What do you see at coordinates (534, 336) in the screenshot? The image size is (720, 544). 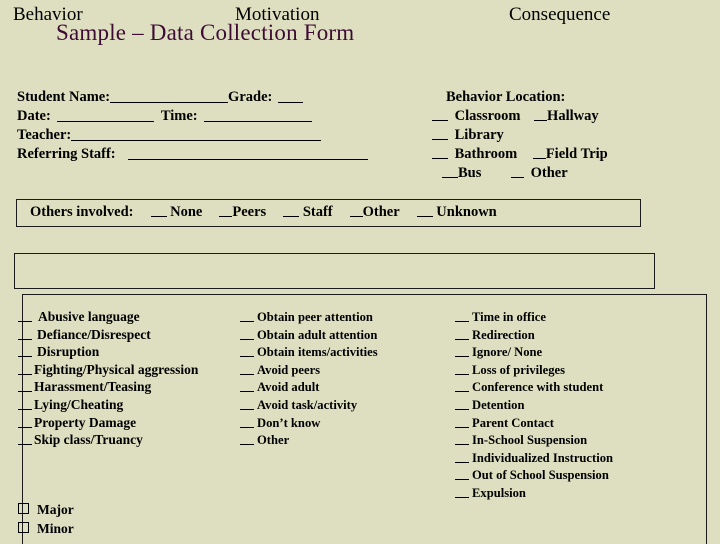 I see `option-row: Redirection` at bounding box center [534, 336].